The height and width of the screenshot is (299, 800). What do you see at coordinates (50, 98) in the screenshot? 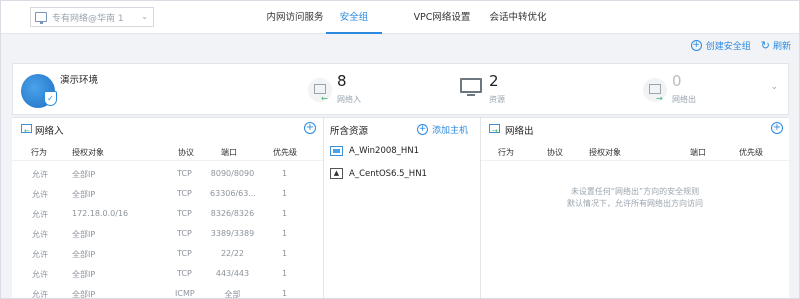
I see `shield-icon: ✓` at bounding box center [50, 98].